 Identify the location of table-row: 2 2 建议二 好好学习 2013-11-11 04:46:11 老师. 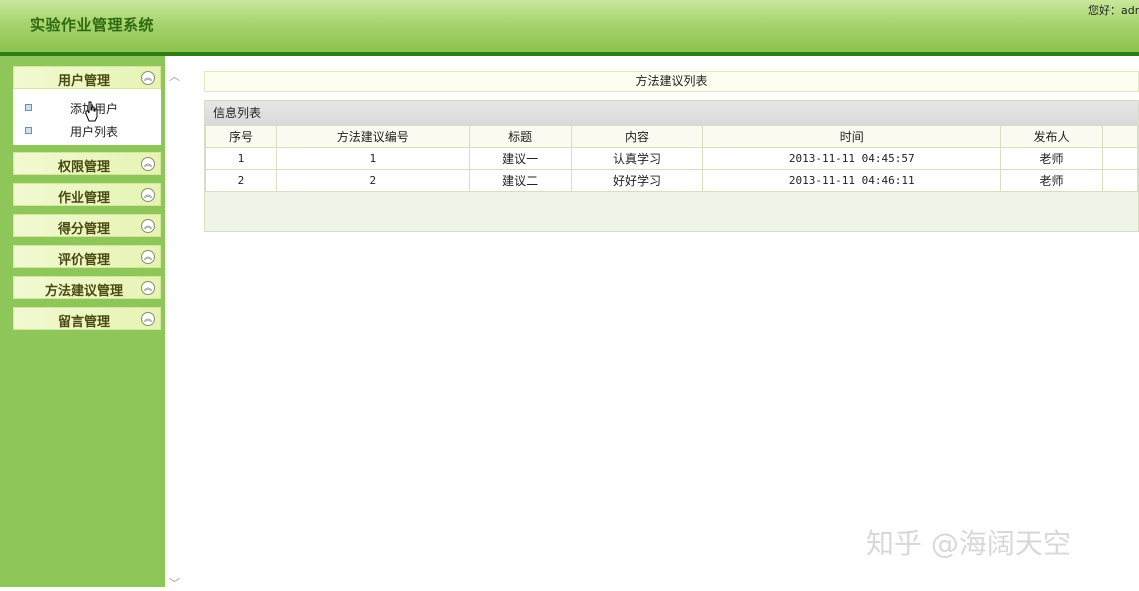
(672, 180).